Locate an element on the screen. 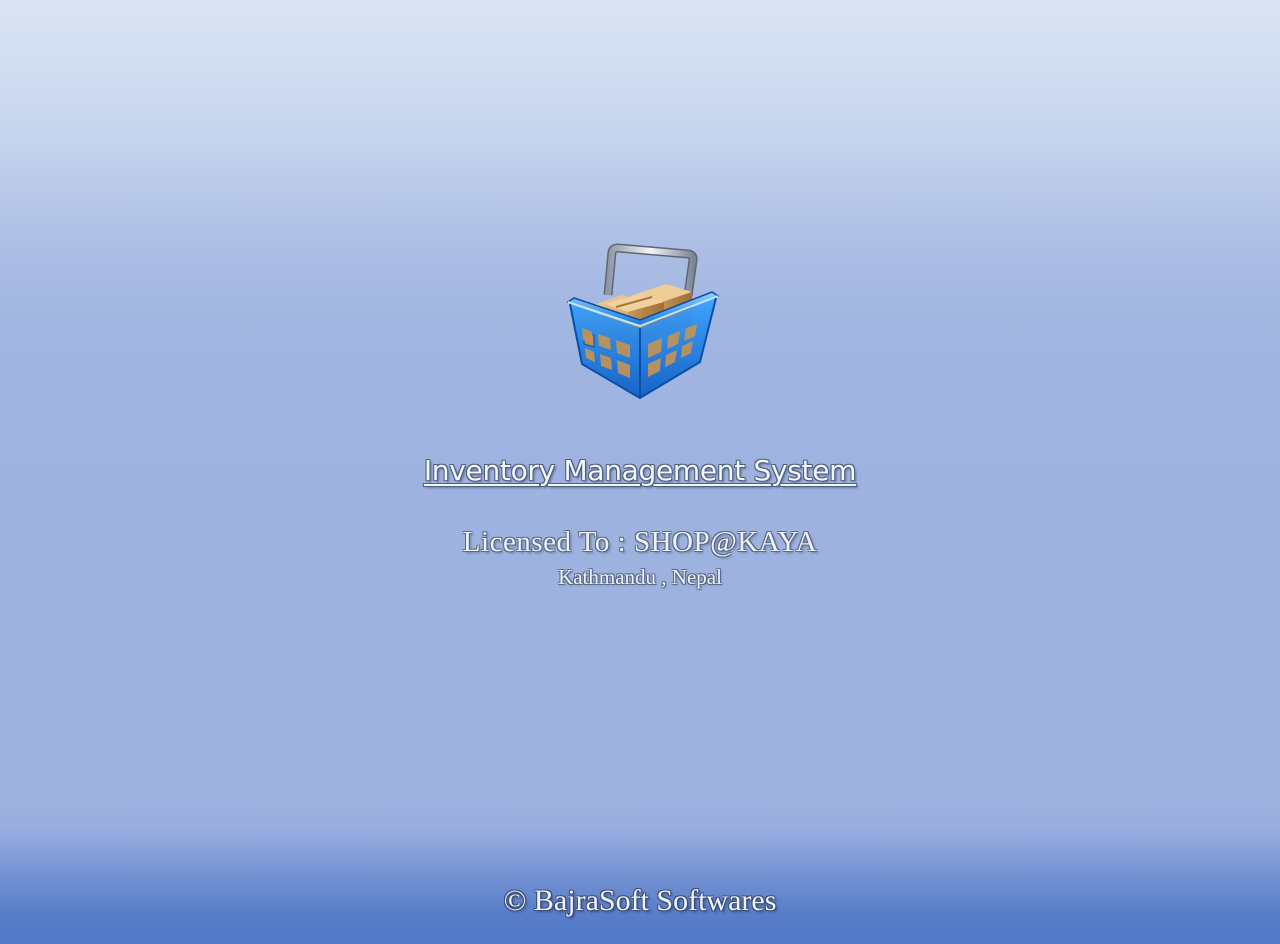  license-text: Licensed To : SHOP@KAYA is located at coordinates (640, 542).